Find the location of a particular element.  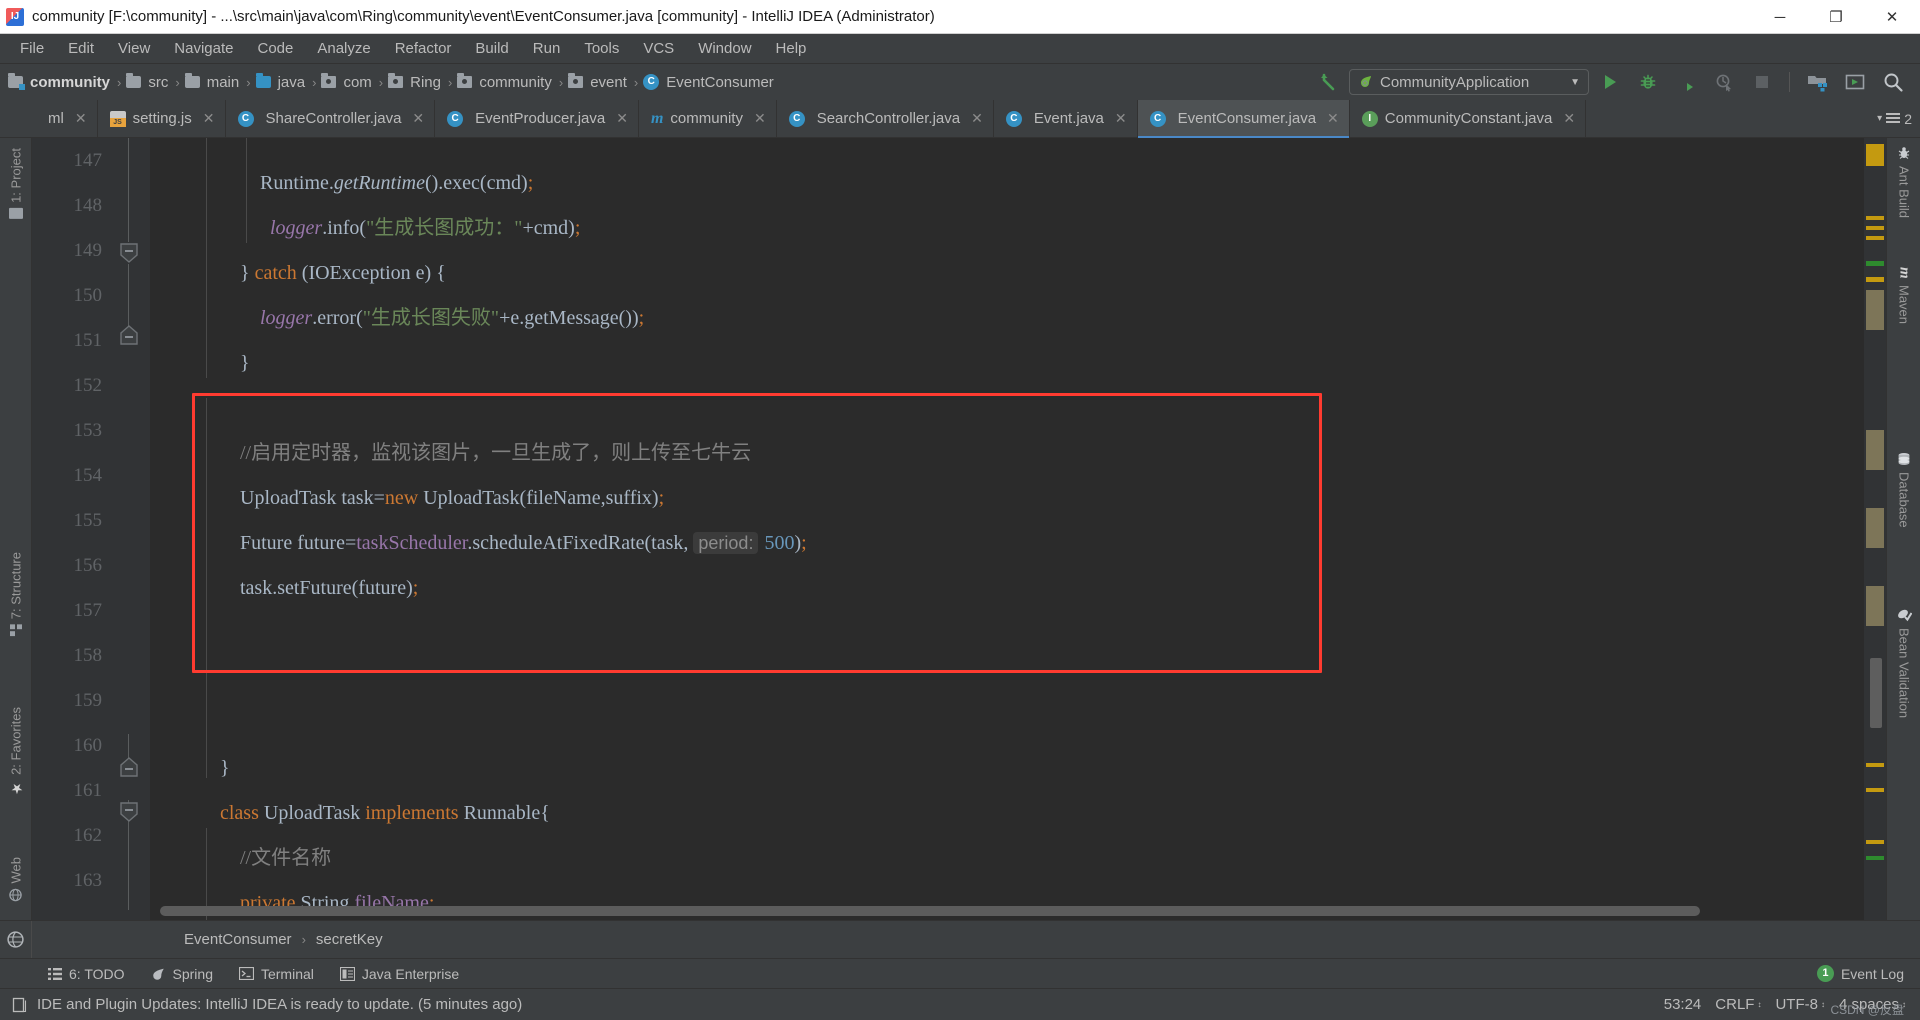

menu-analyze: Analyze is located at coordinates (343, 48).